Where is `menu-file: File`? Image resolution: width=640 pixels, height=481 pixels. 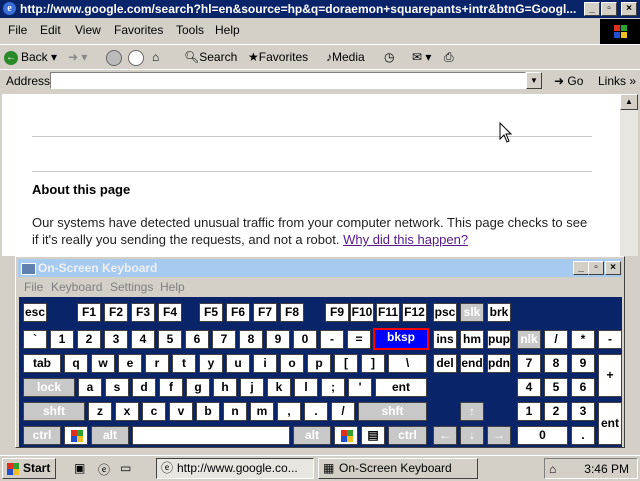
menu-file: File is located at coordinates (17, 30).